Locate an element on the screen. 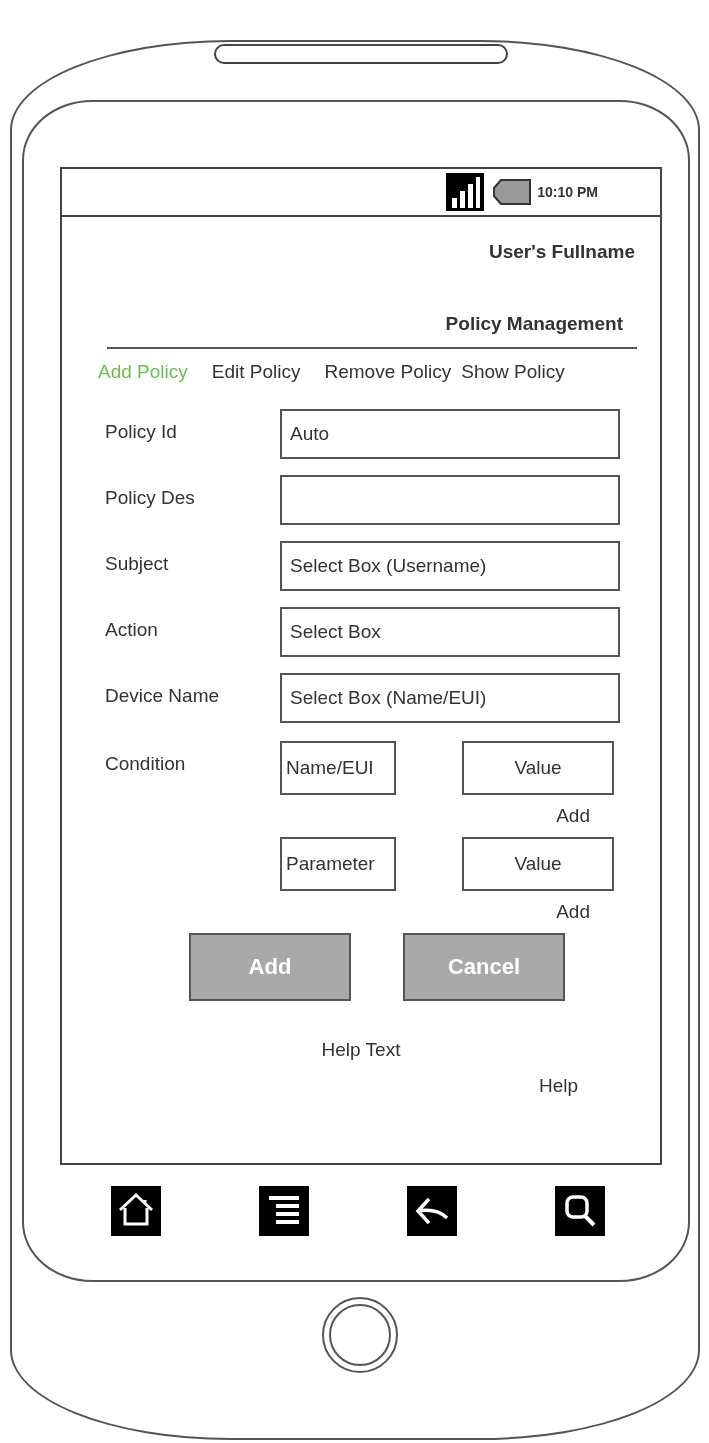 This screenshot has height=1443, width=709. back-icon is located at coordinates (432, 1211).